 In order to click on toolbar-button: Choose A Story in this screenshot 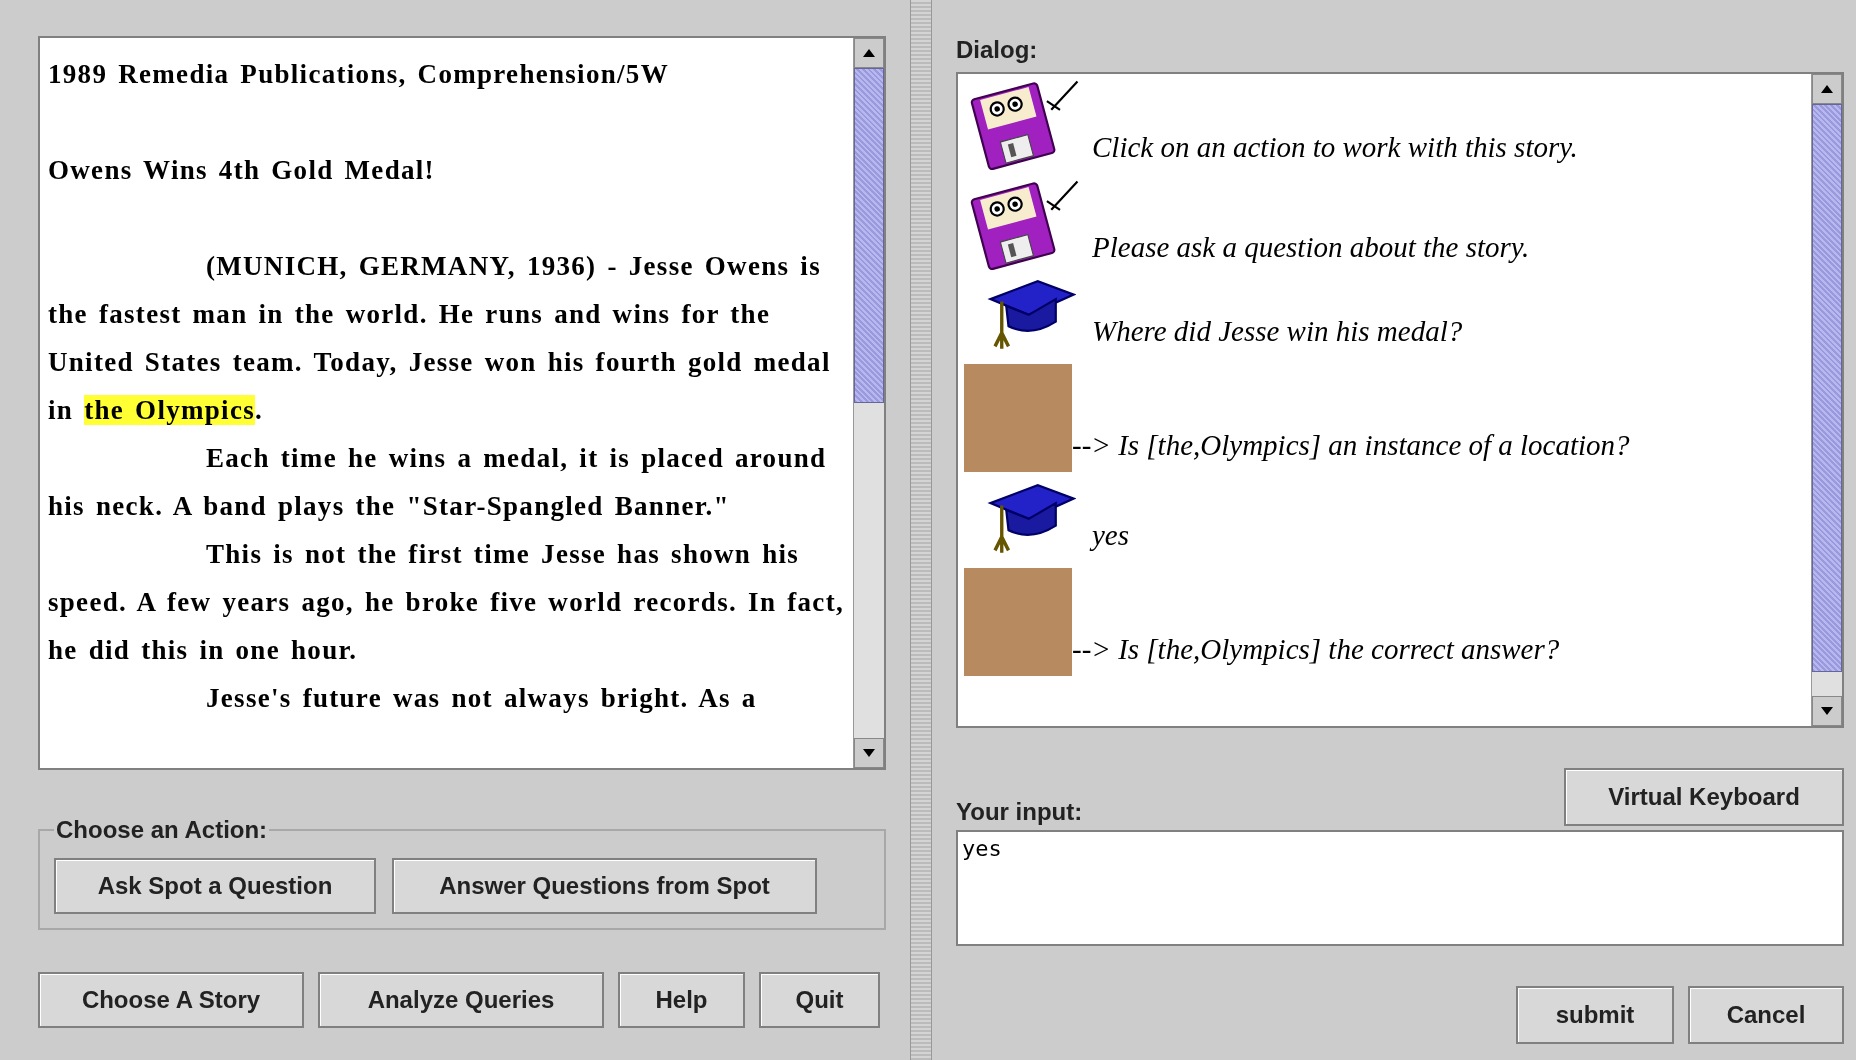, I will do `click(171, 1000)`.